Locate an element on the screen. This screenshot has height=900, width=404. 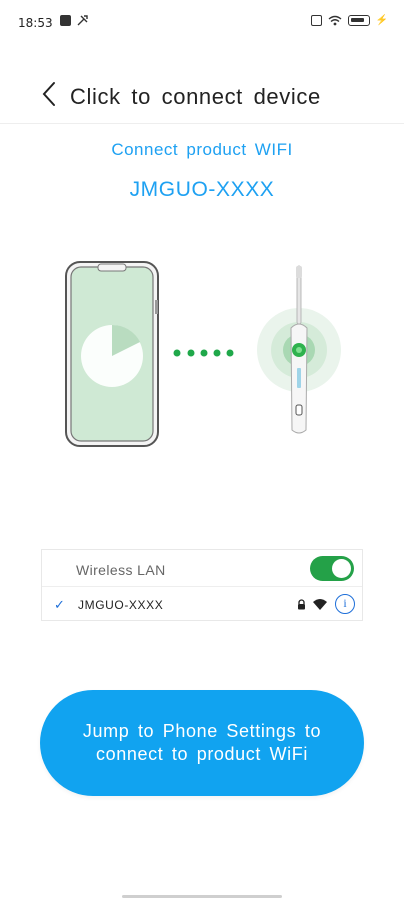
page-title: Click to connect device is located at coordinates (195, 96).